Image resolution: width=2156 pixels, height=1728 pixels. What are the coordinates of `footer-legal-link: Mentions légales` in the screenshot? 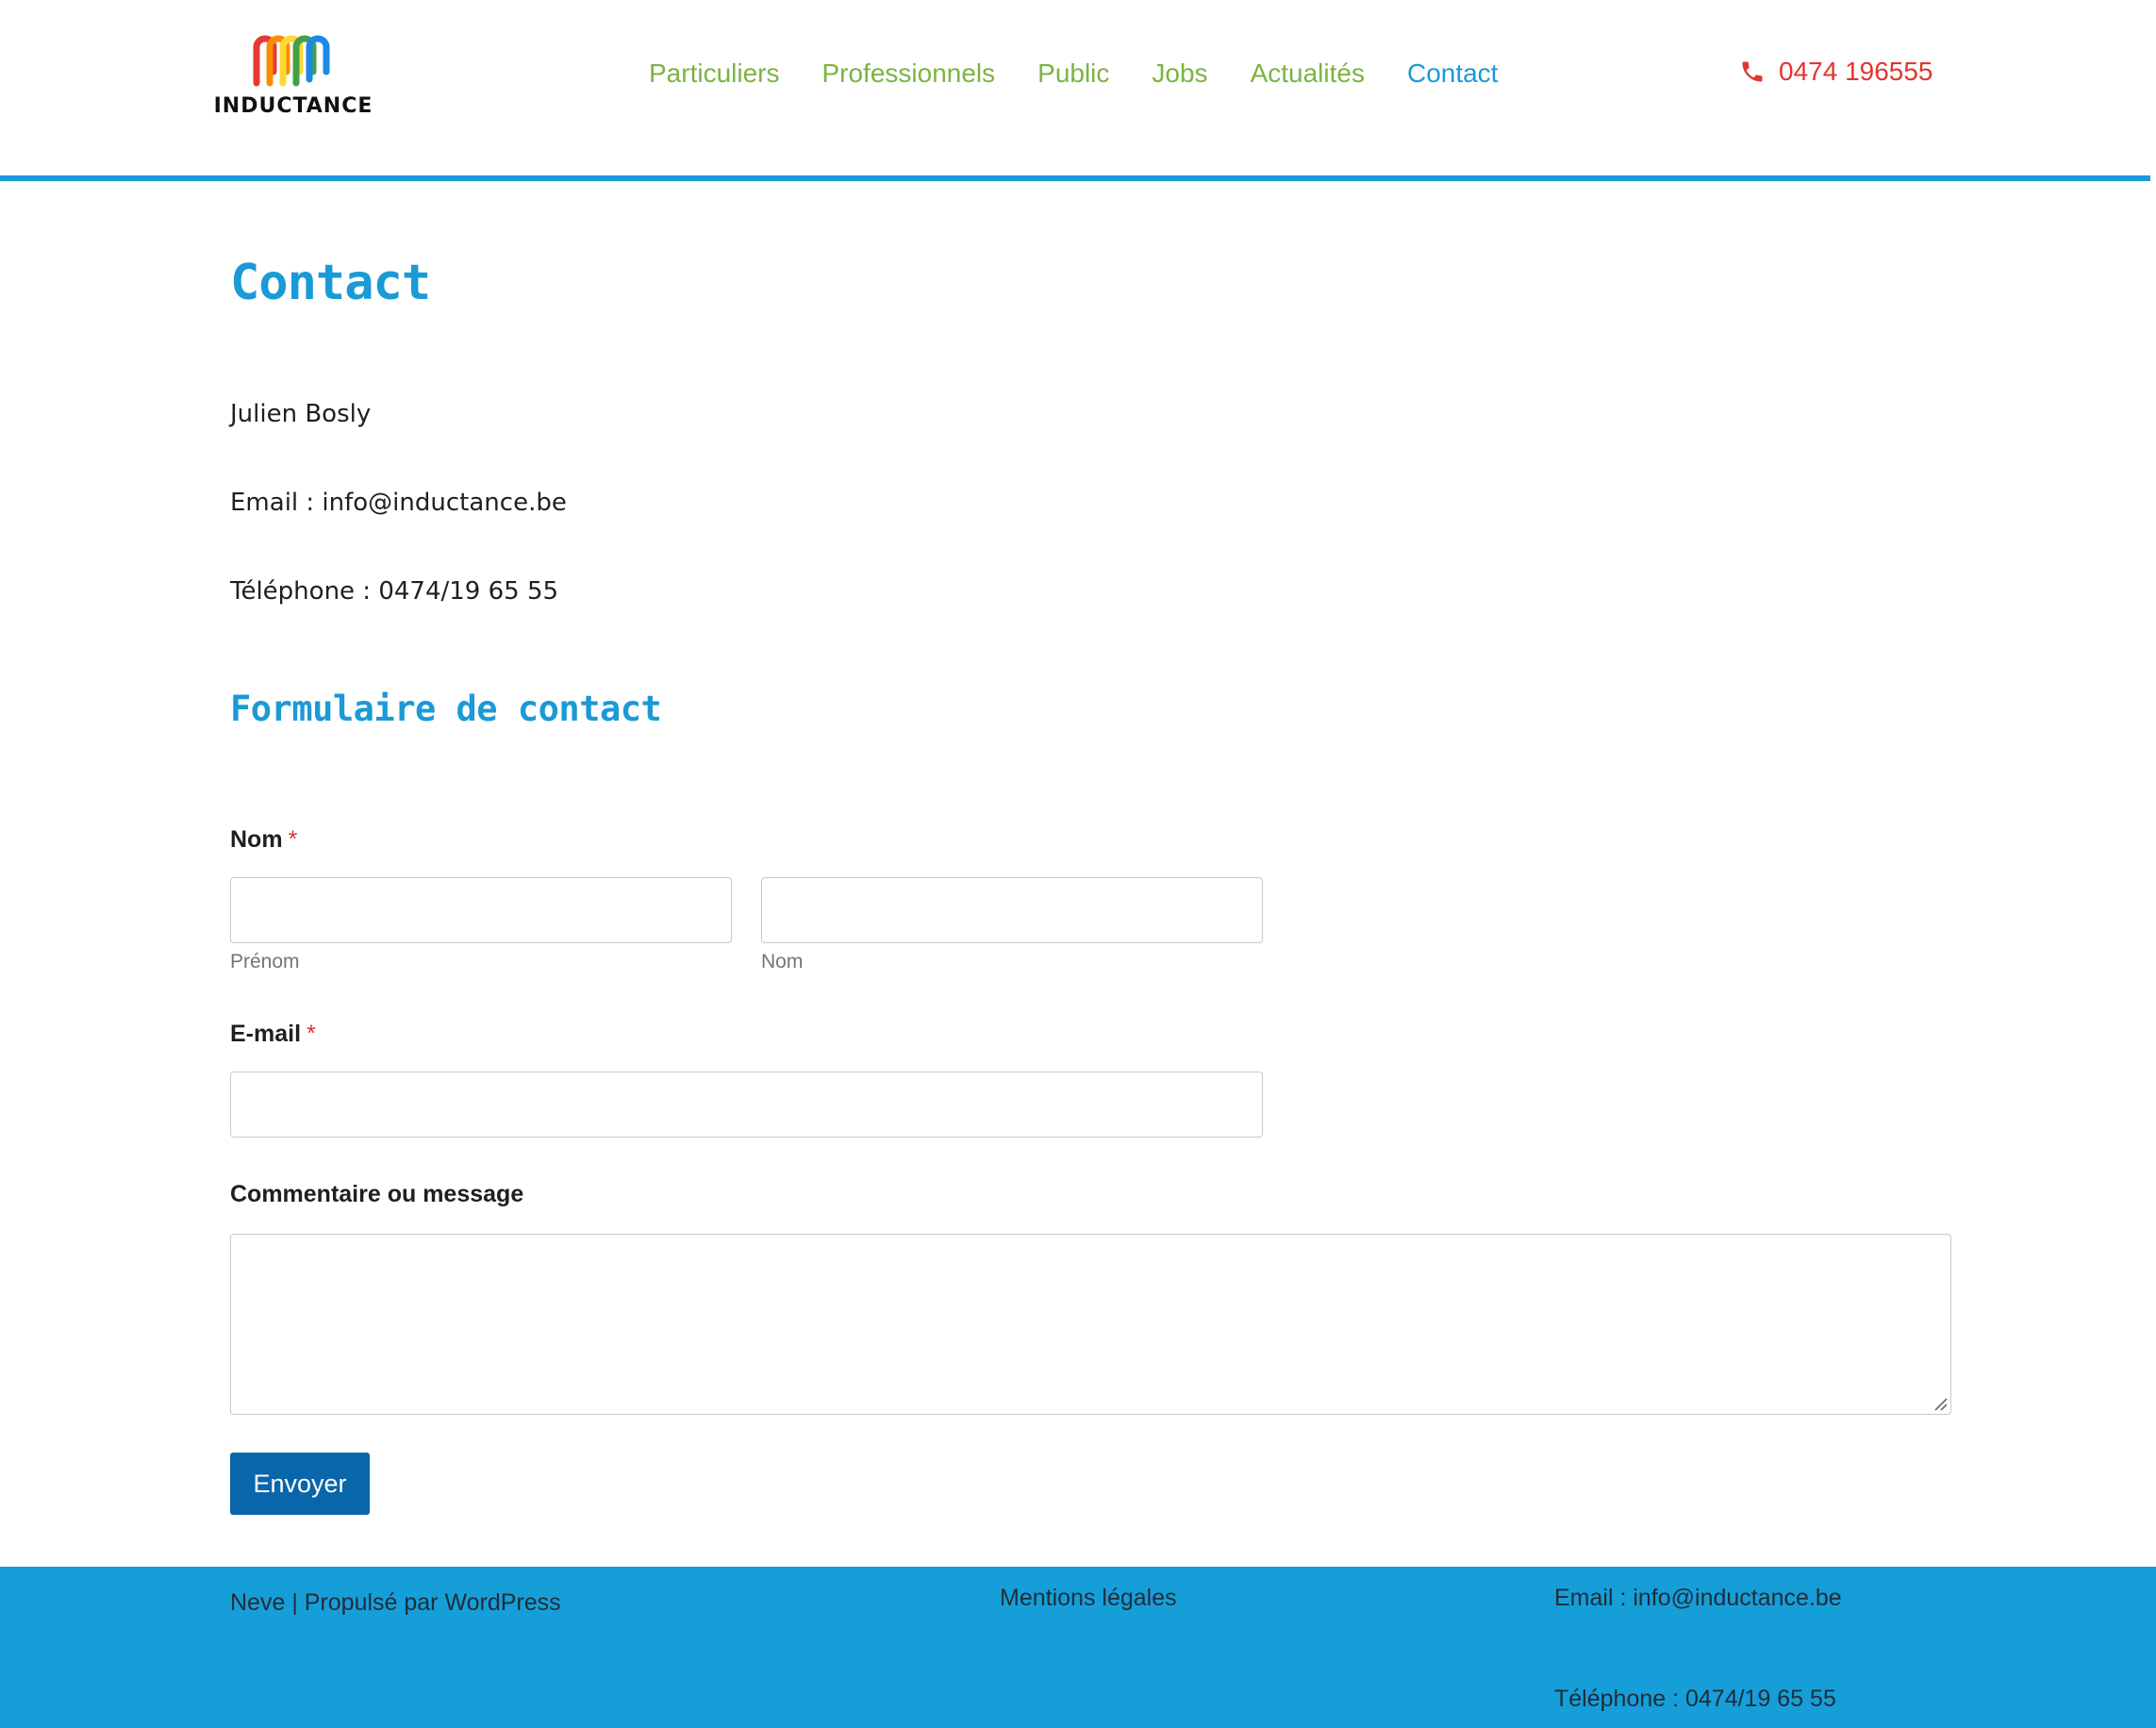 It's located at (1088, 1598).